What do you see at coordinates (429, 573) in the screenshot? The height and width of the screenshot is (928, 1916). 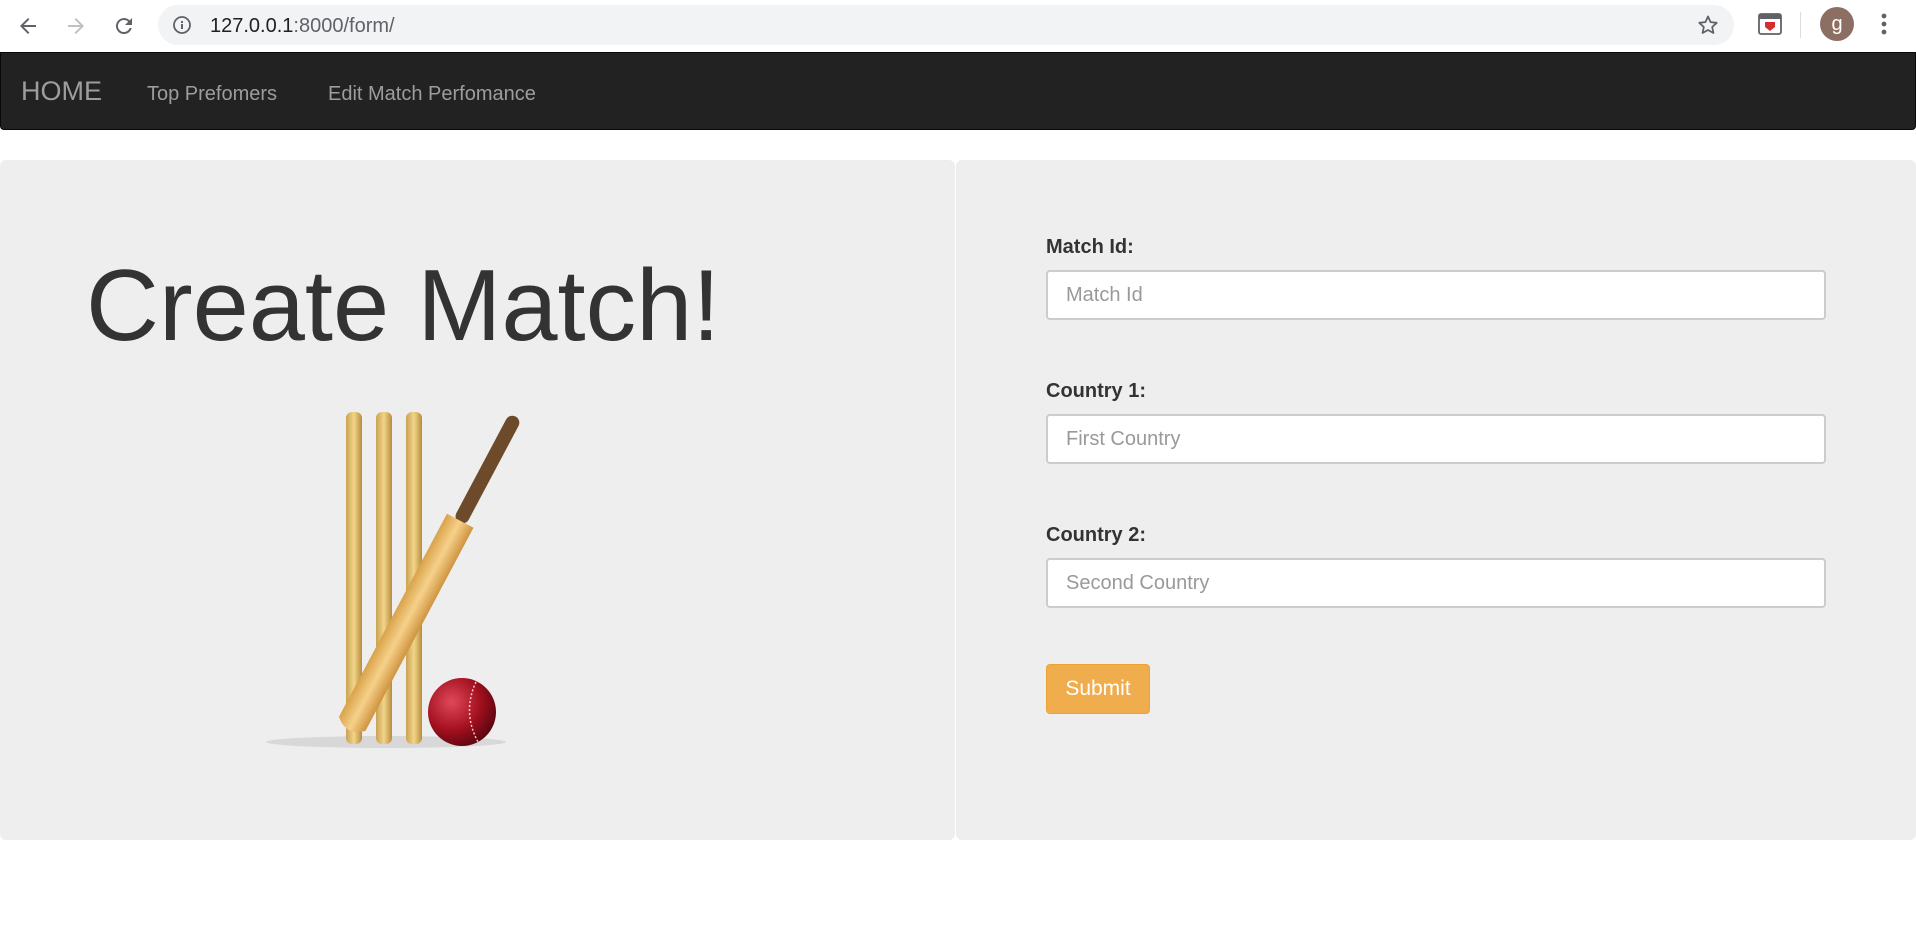 I see `bat` at bounding box center [429, 573].